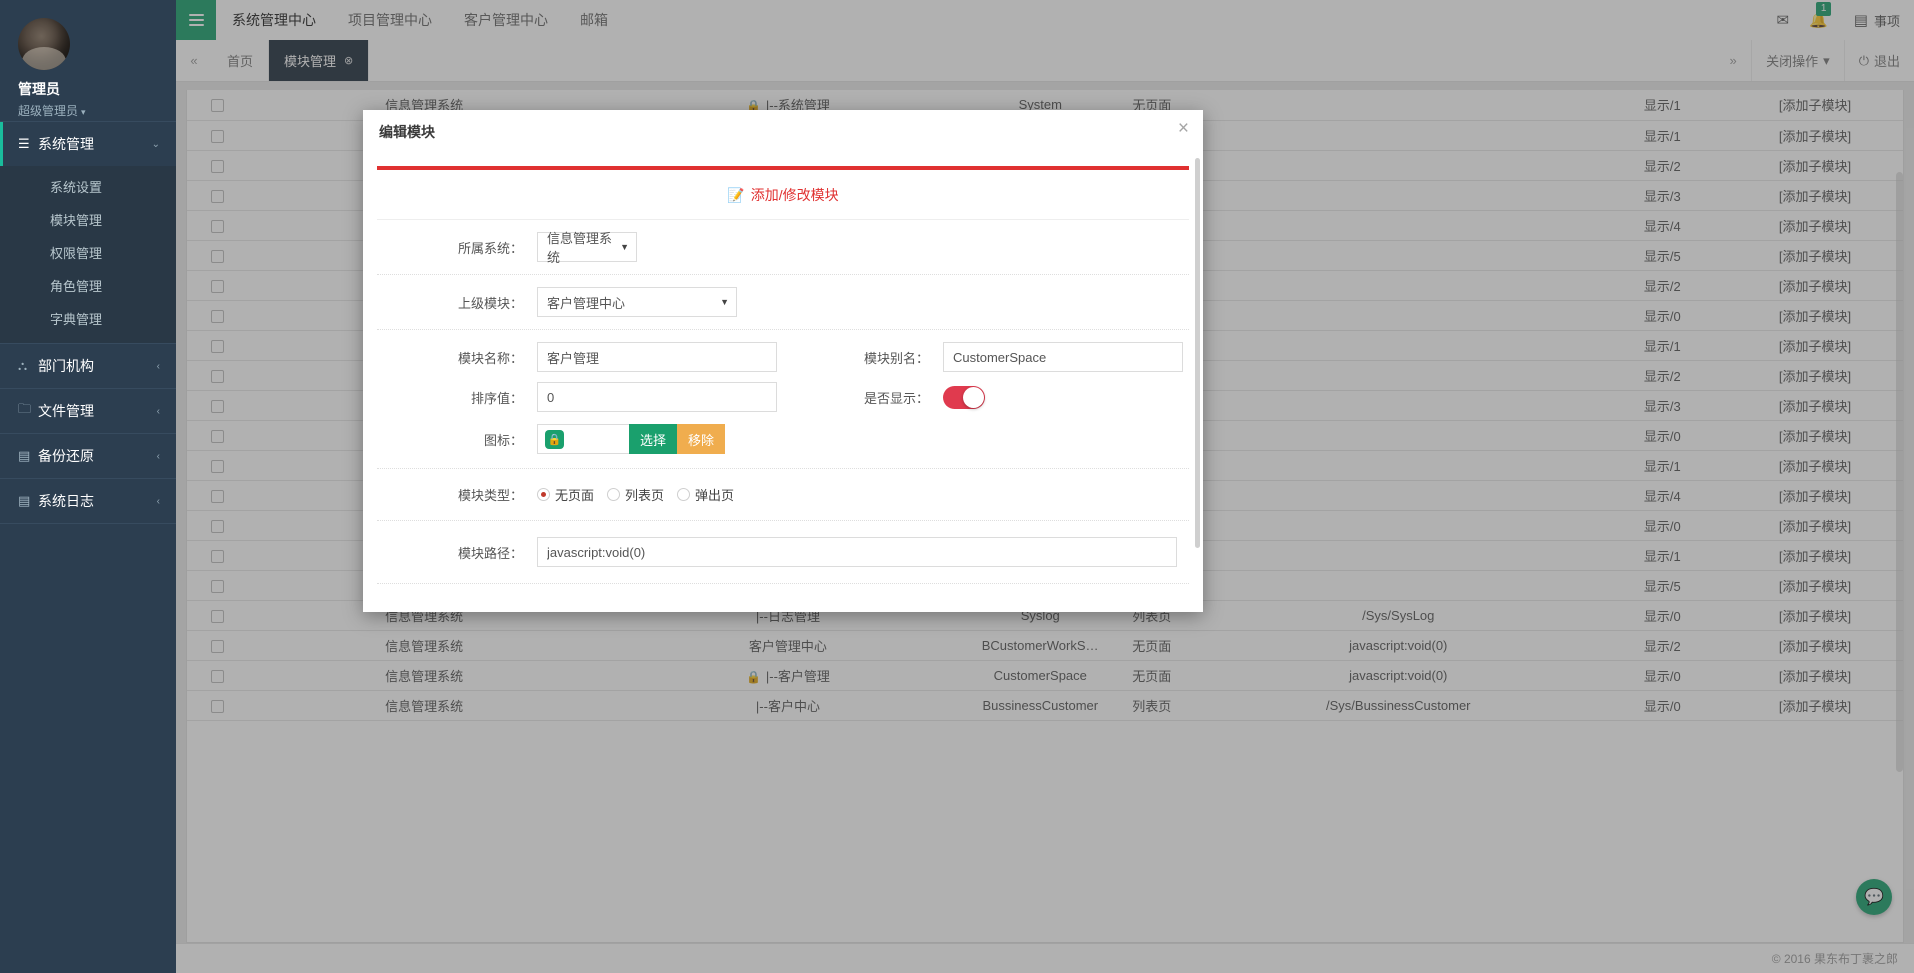 The image size is (1914, 973). What do you see at coordinates (490, 248) in the screenshot?
I see `system-label: 所属系统：` at bounding box center [490, 248].